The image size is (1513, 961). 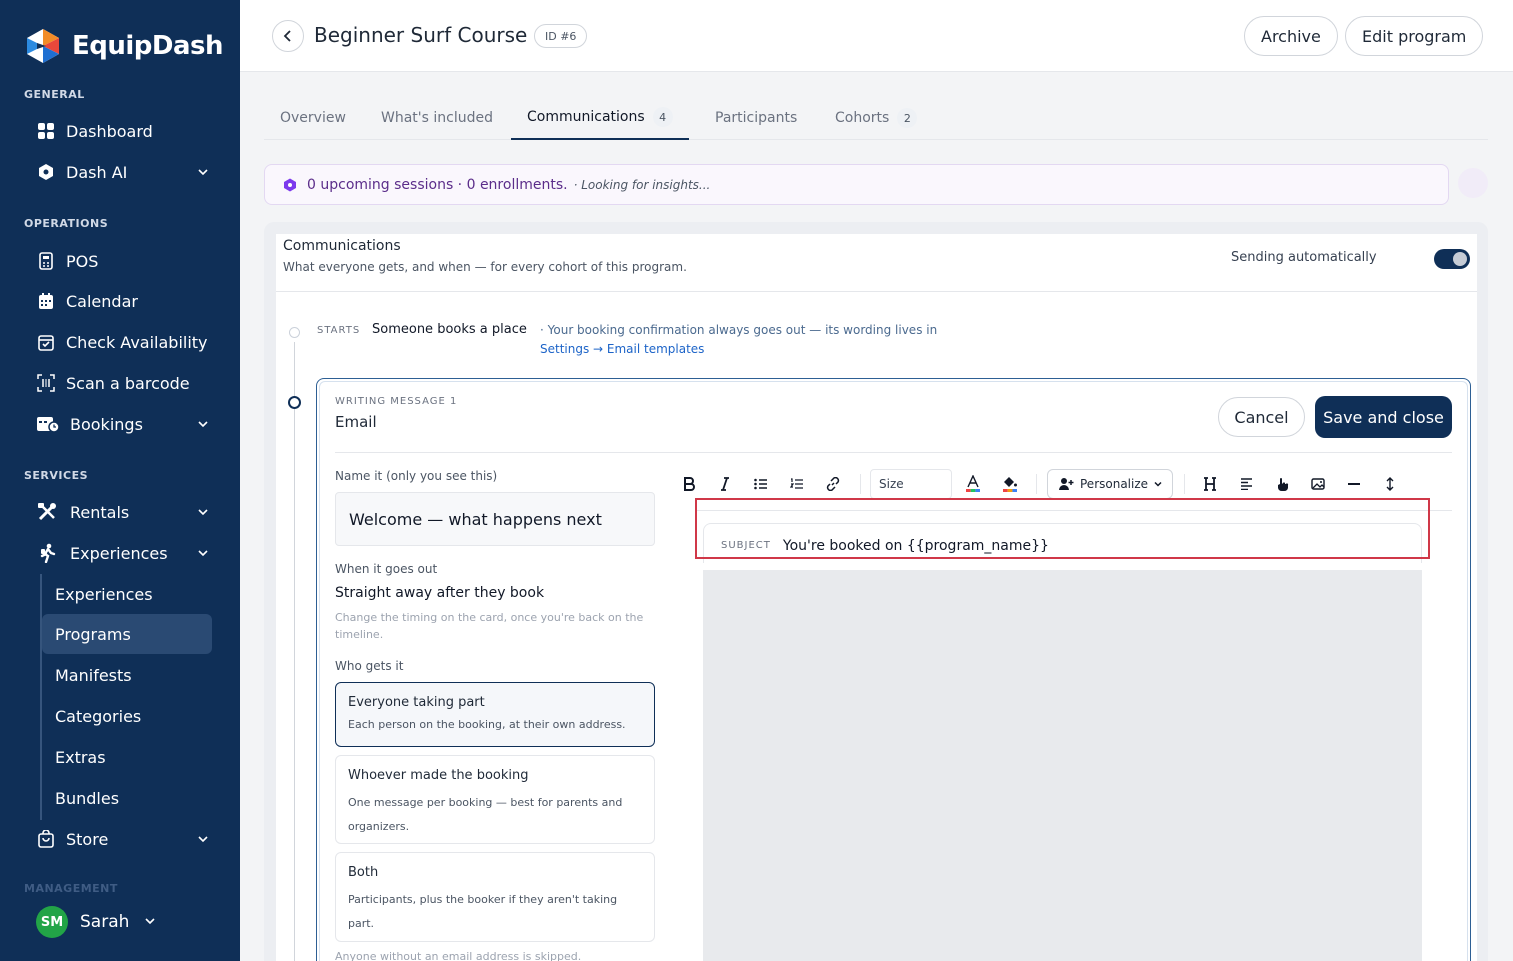 What do you see at coordinates (48, 424) in the screenshot?
I see `bookings-icon` at bounding box center [48, 424].